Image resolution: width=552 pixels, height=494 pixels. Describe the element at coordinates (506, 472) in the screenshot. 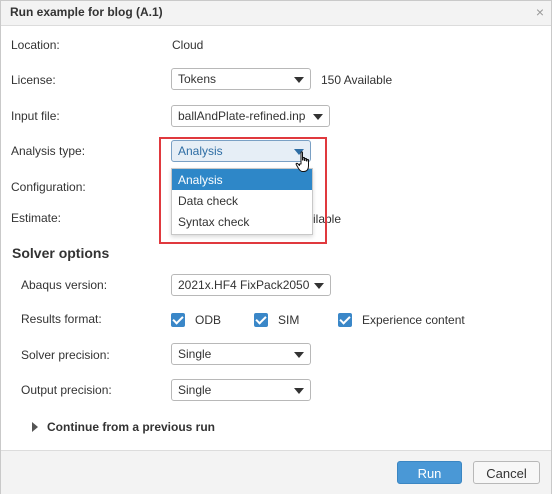

I see `cancel-button: Cancel` at that location.